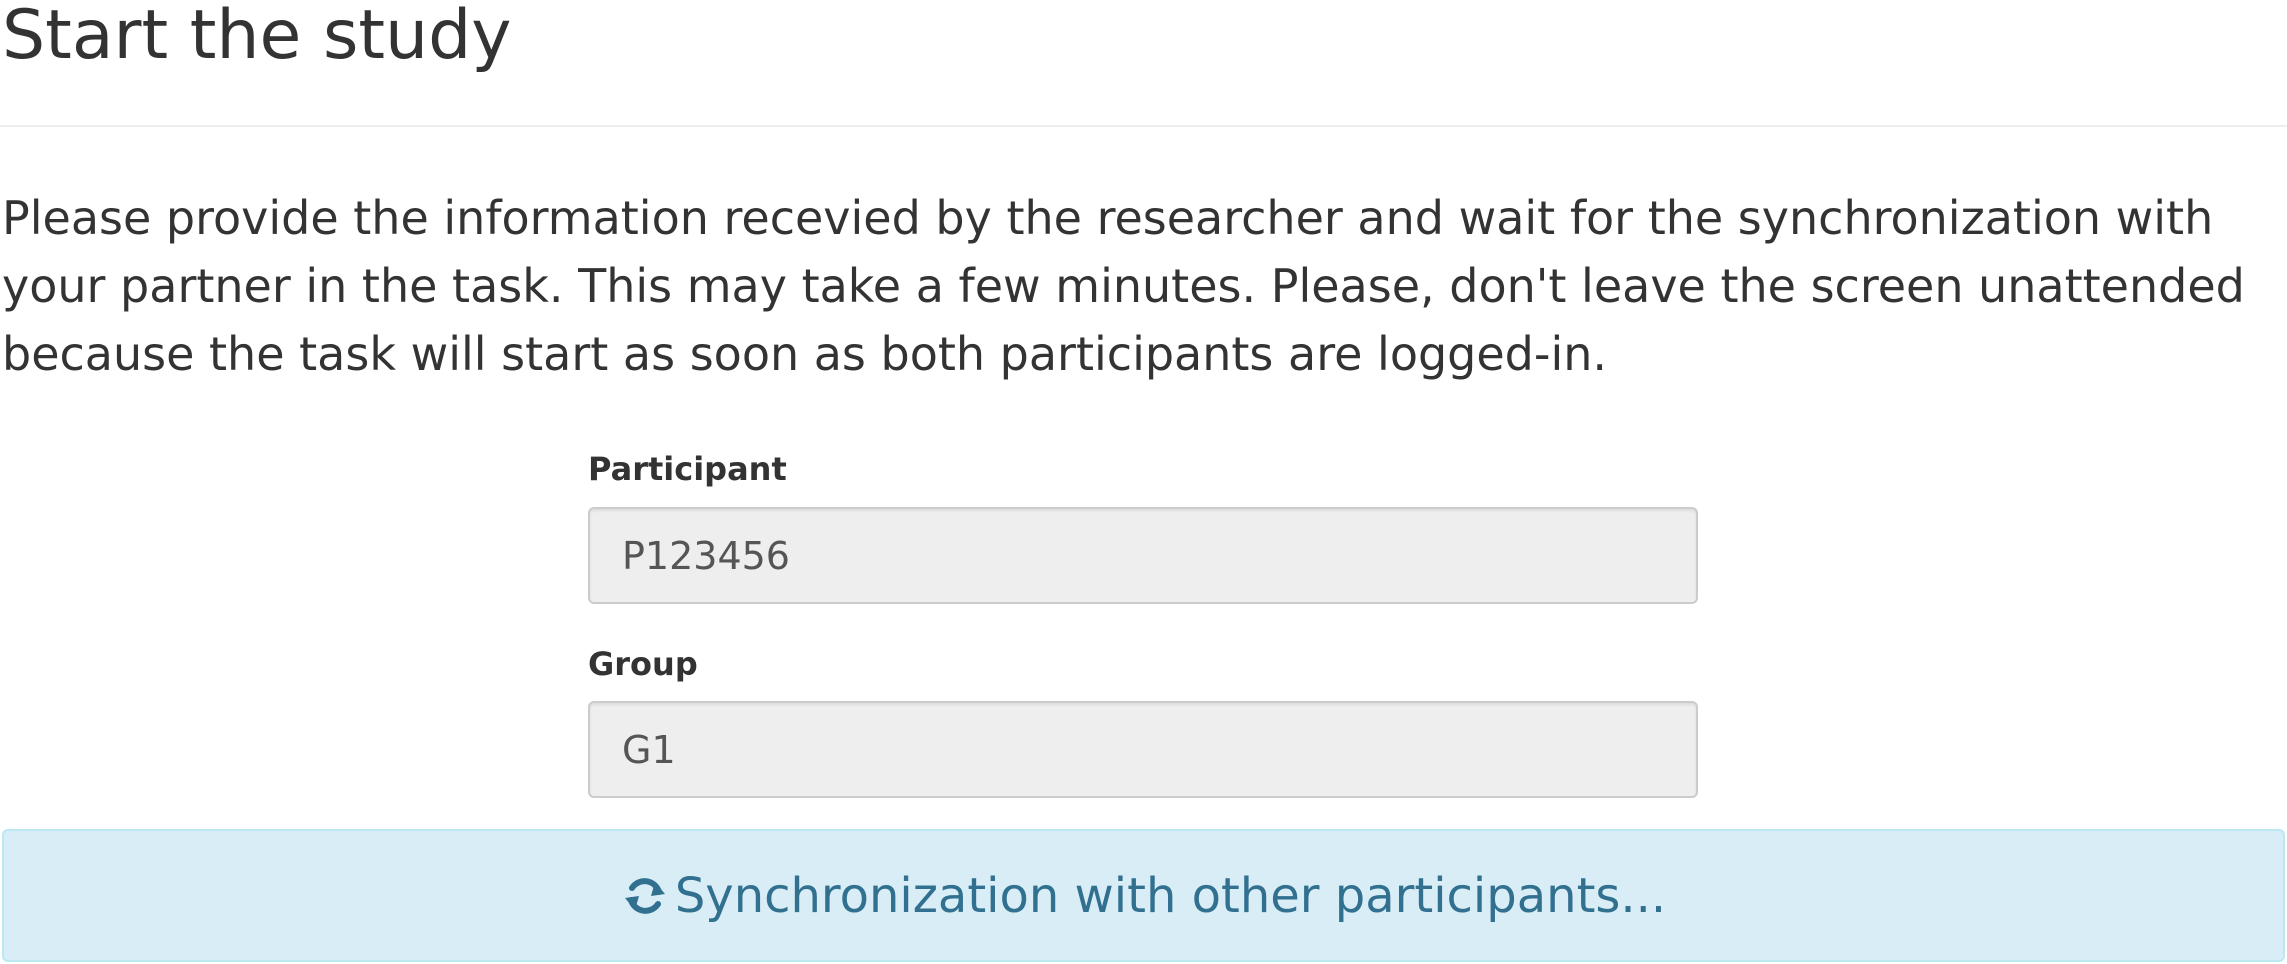  I want to click on participant-label: Participant, so click(687, 469).